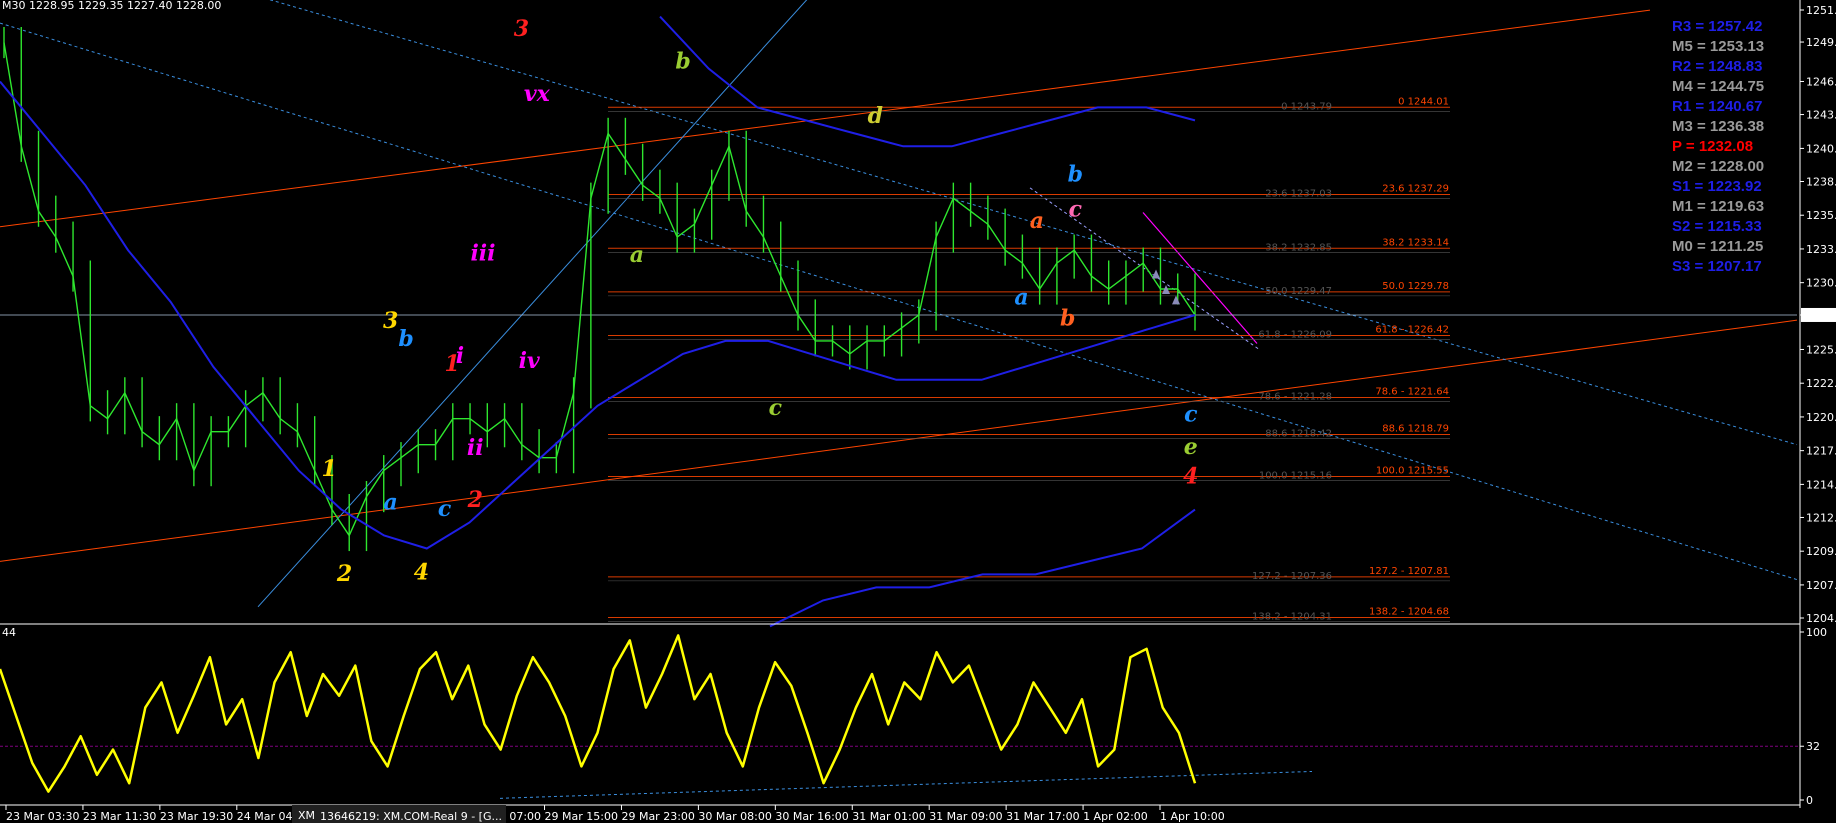 The image size is (1836, 823). What do you see at coordinates (1292, 576) in the screenshot?
I see `fib-level-ghost-label: 127.2 - 1207.36` at bounding box center [1292, 576].